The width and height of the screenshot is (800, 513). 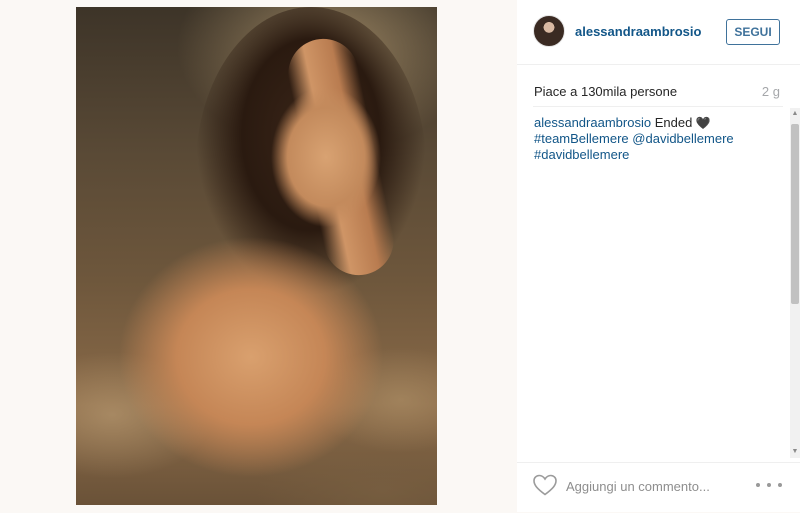 I want to click on avatar, so click(x=549, y=31).